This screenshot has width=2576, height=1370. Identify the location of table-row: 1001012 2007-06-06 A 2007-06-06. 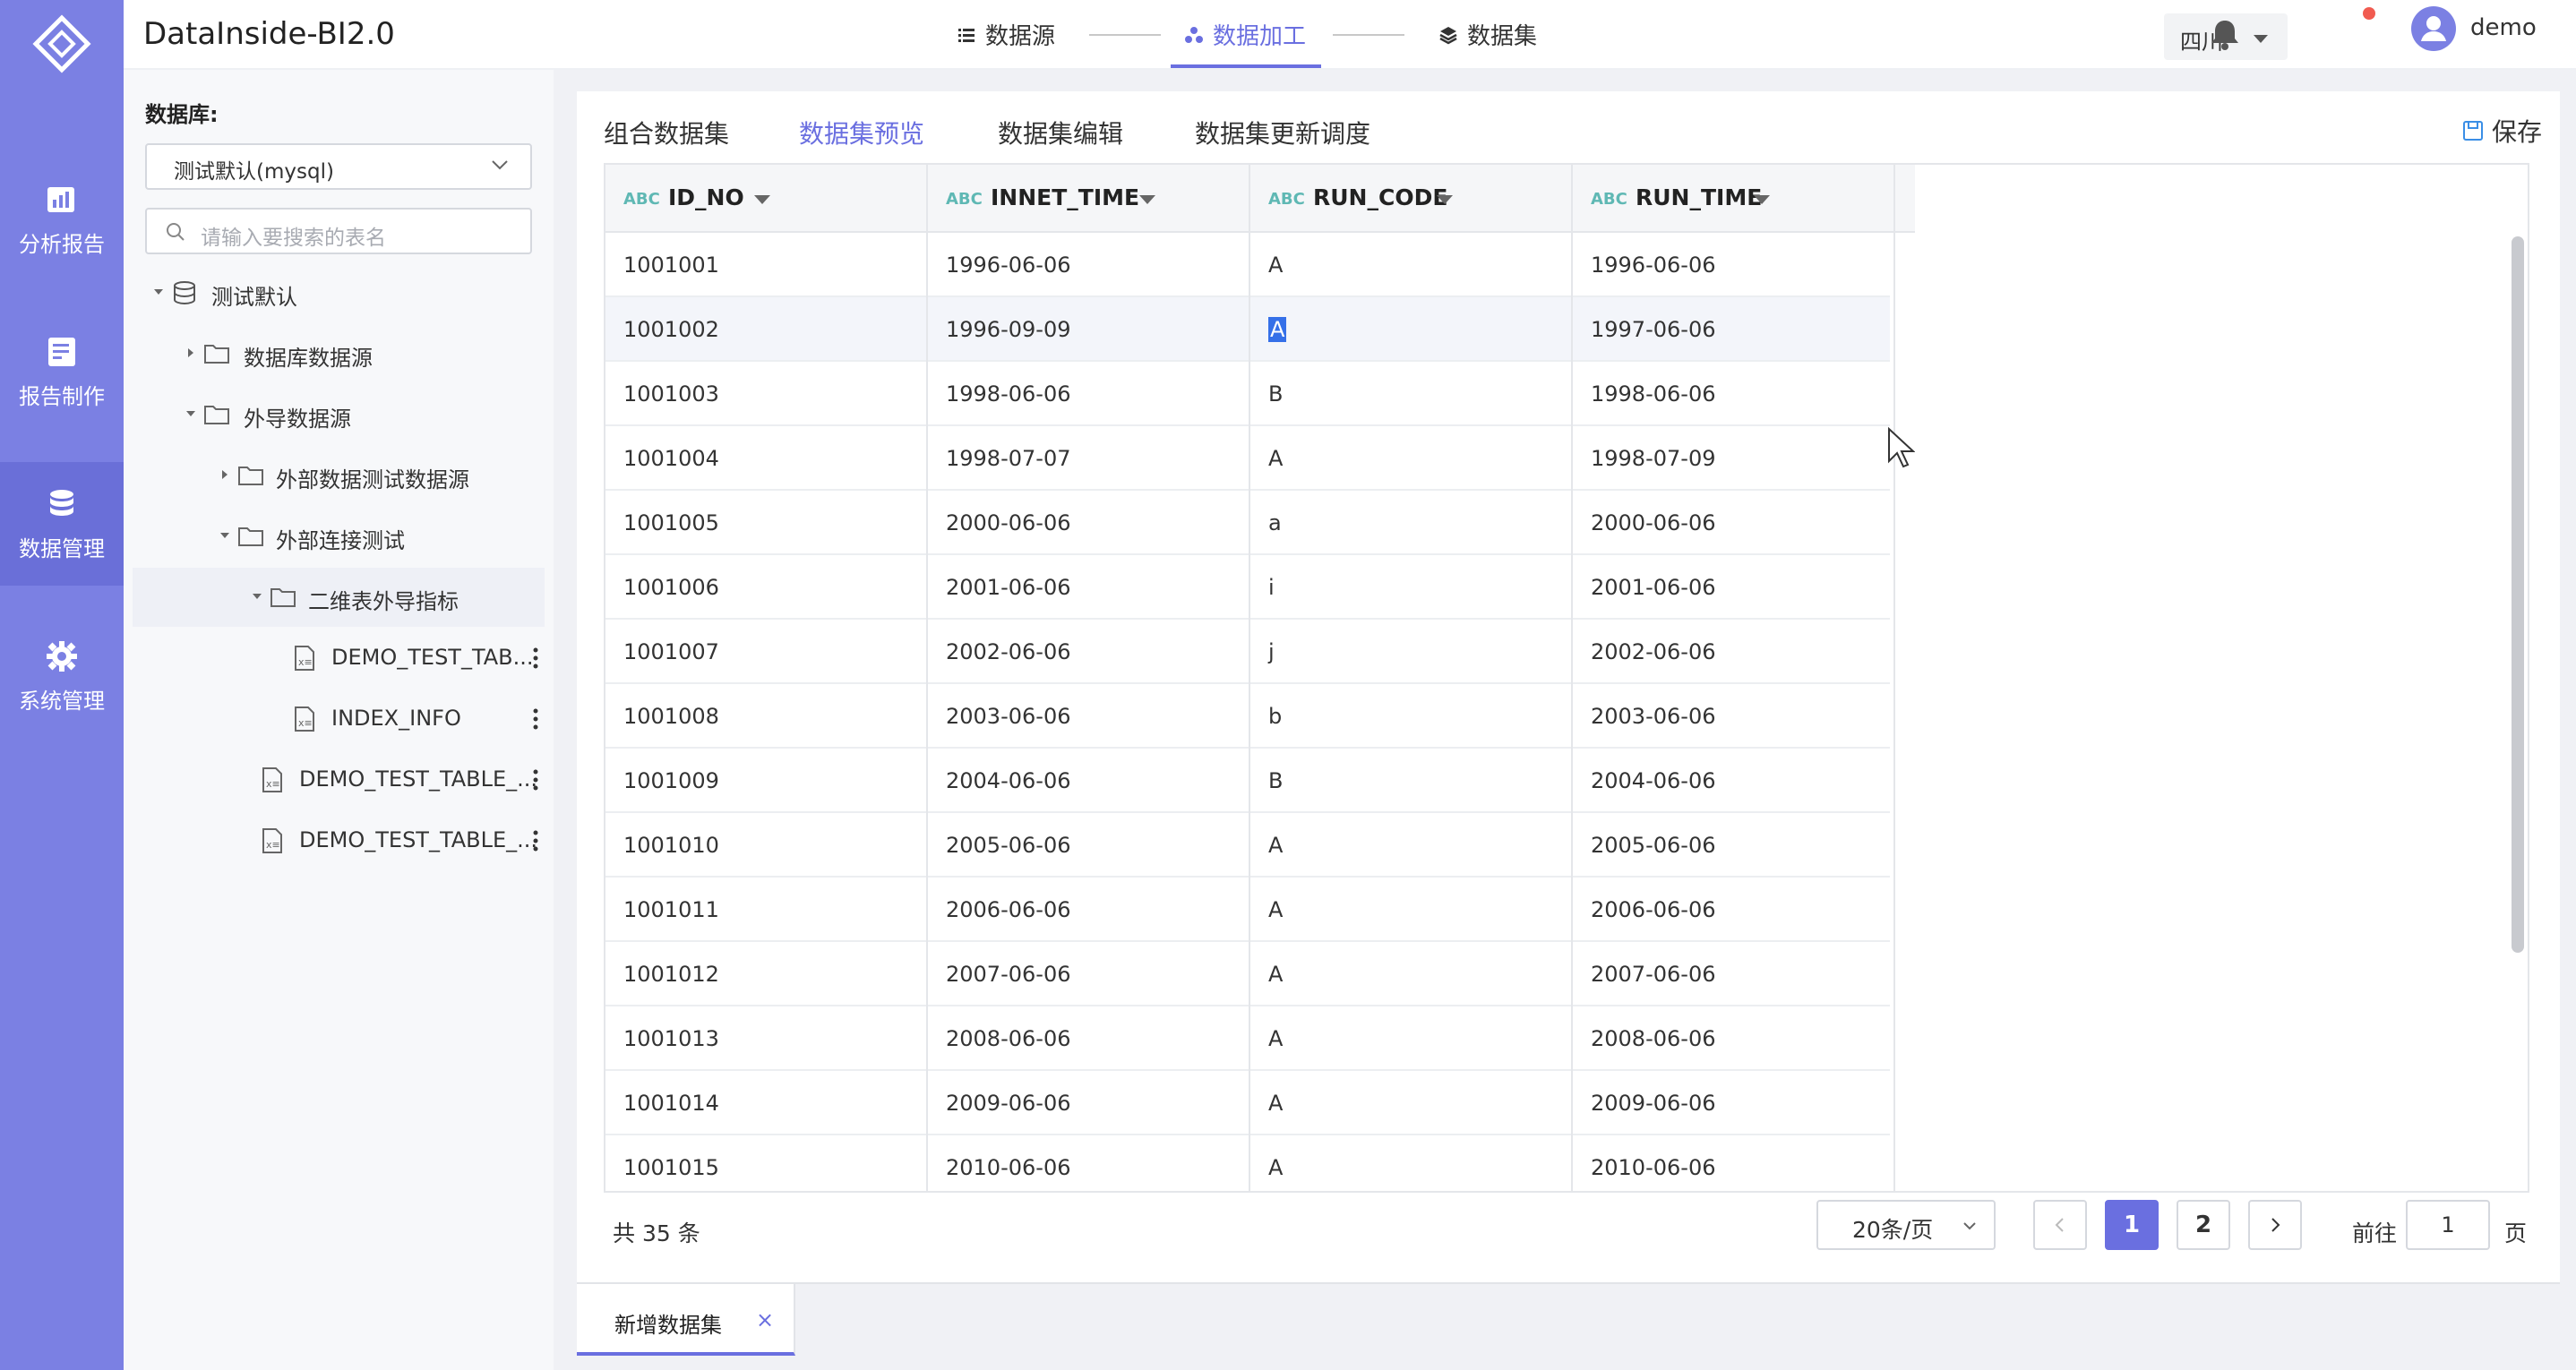
(1250, 974).